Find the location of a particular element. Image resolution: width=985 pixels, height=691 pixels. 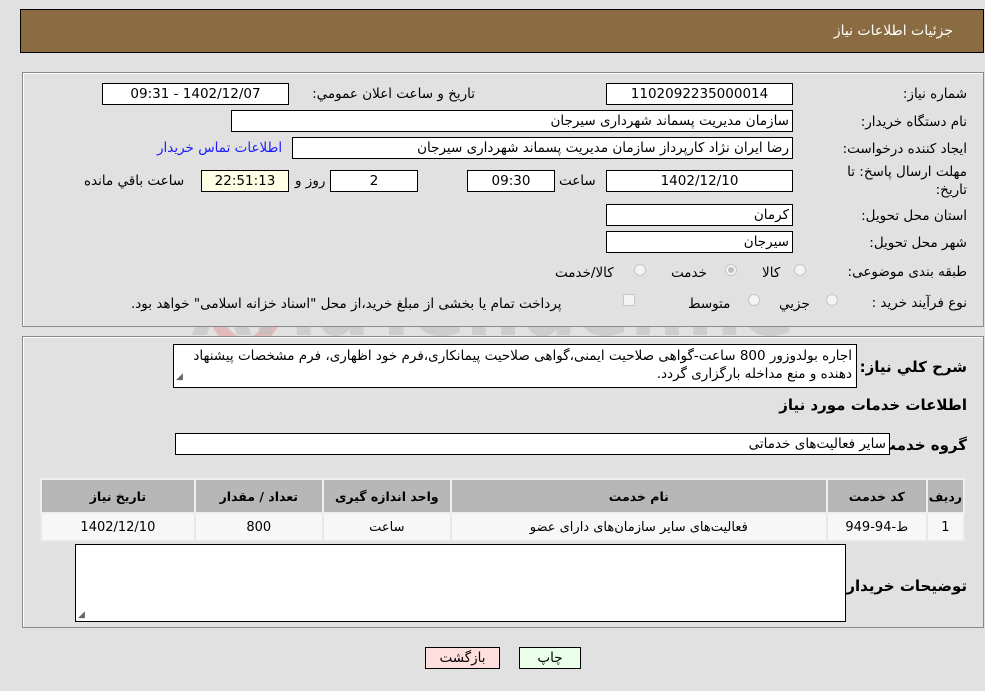

col-quantity: تعداد / مقدار is located at coordinates (258, 496).